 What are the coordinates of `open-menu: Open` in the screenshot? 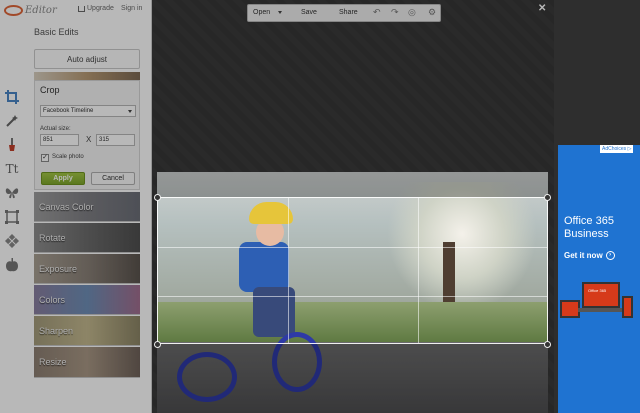 It's located at (268, 12).